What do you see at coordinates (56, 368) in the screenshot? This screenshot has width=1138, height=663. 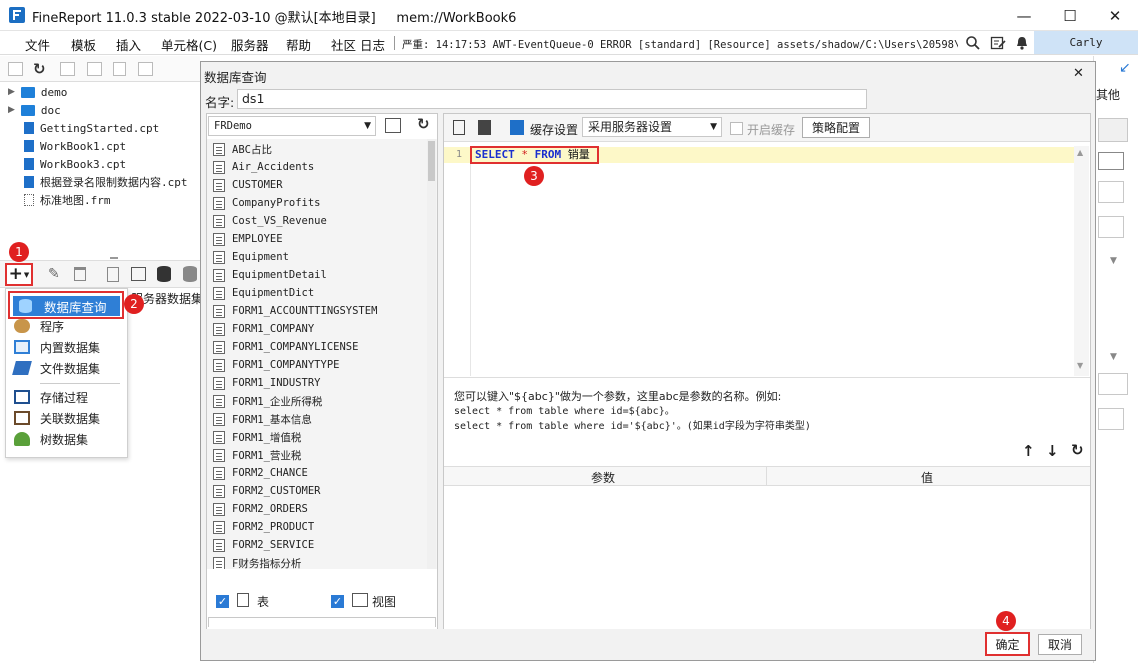 I see `popup-item-file-dataset: 文件数据集` at bounding box center [56, 368].